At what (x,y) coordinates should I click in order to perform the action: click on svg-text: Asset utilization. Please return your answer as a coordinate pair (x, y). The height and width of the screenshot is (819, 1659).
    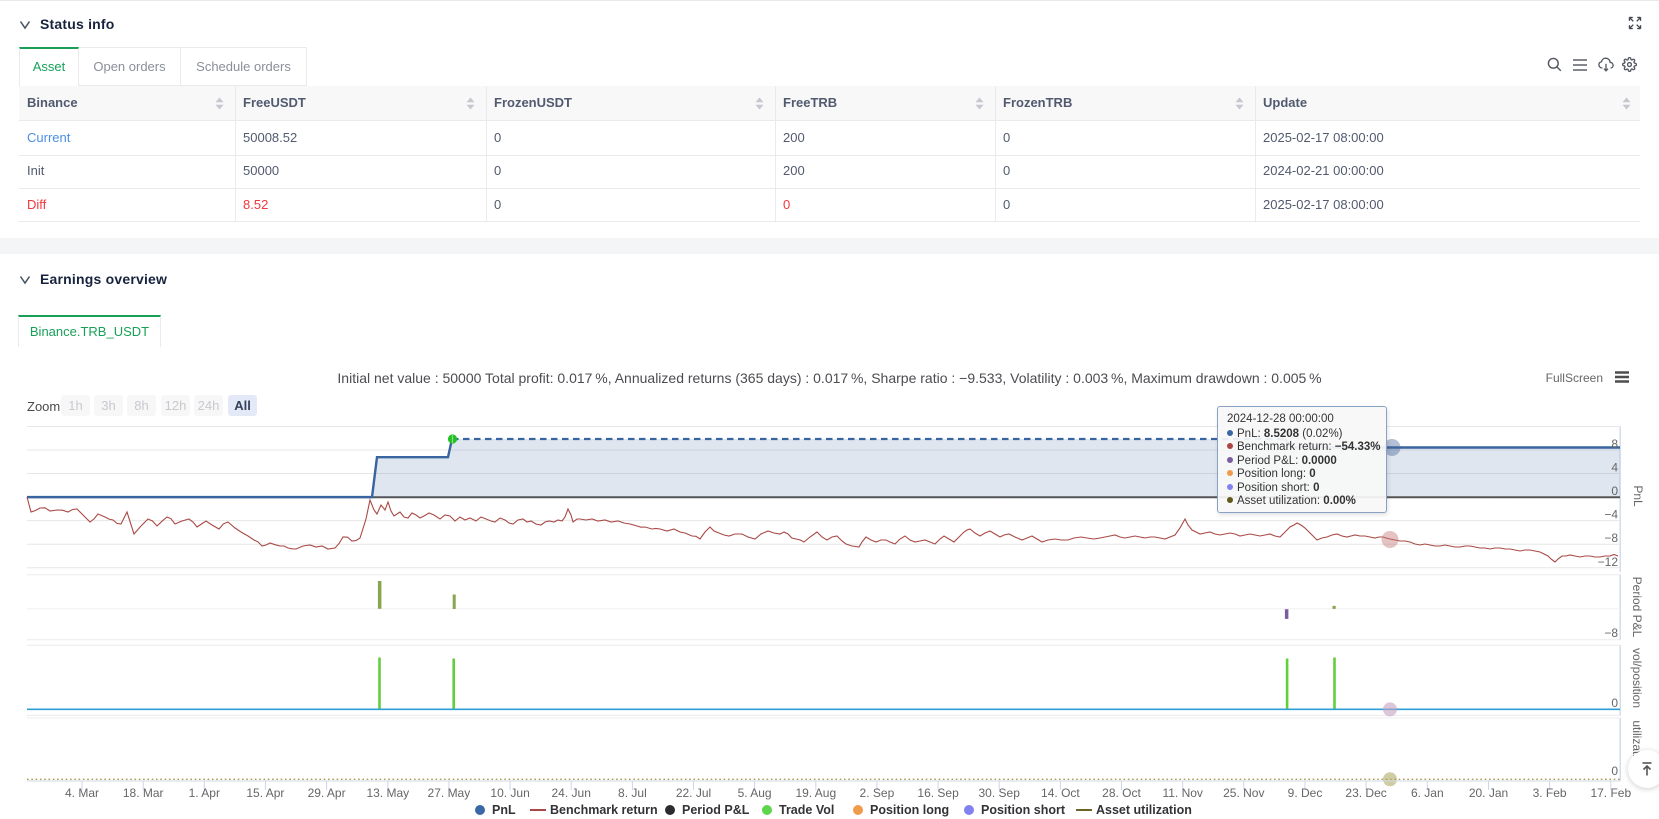
    Looking at the image, I should click on (1144, 810).